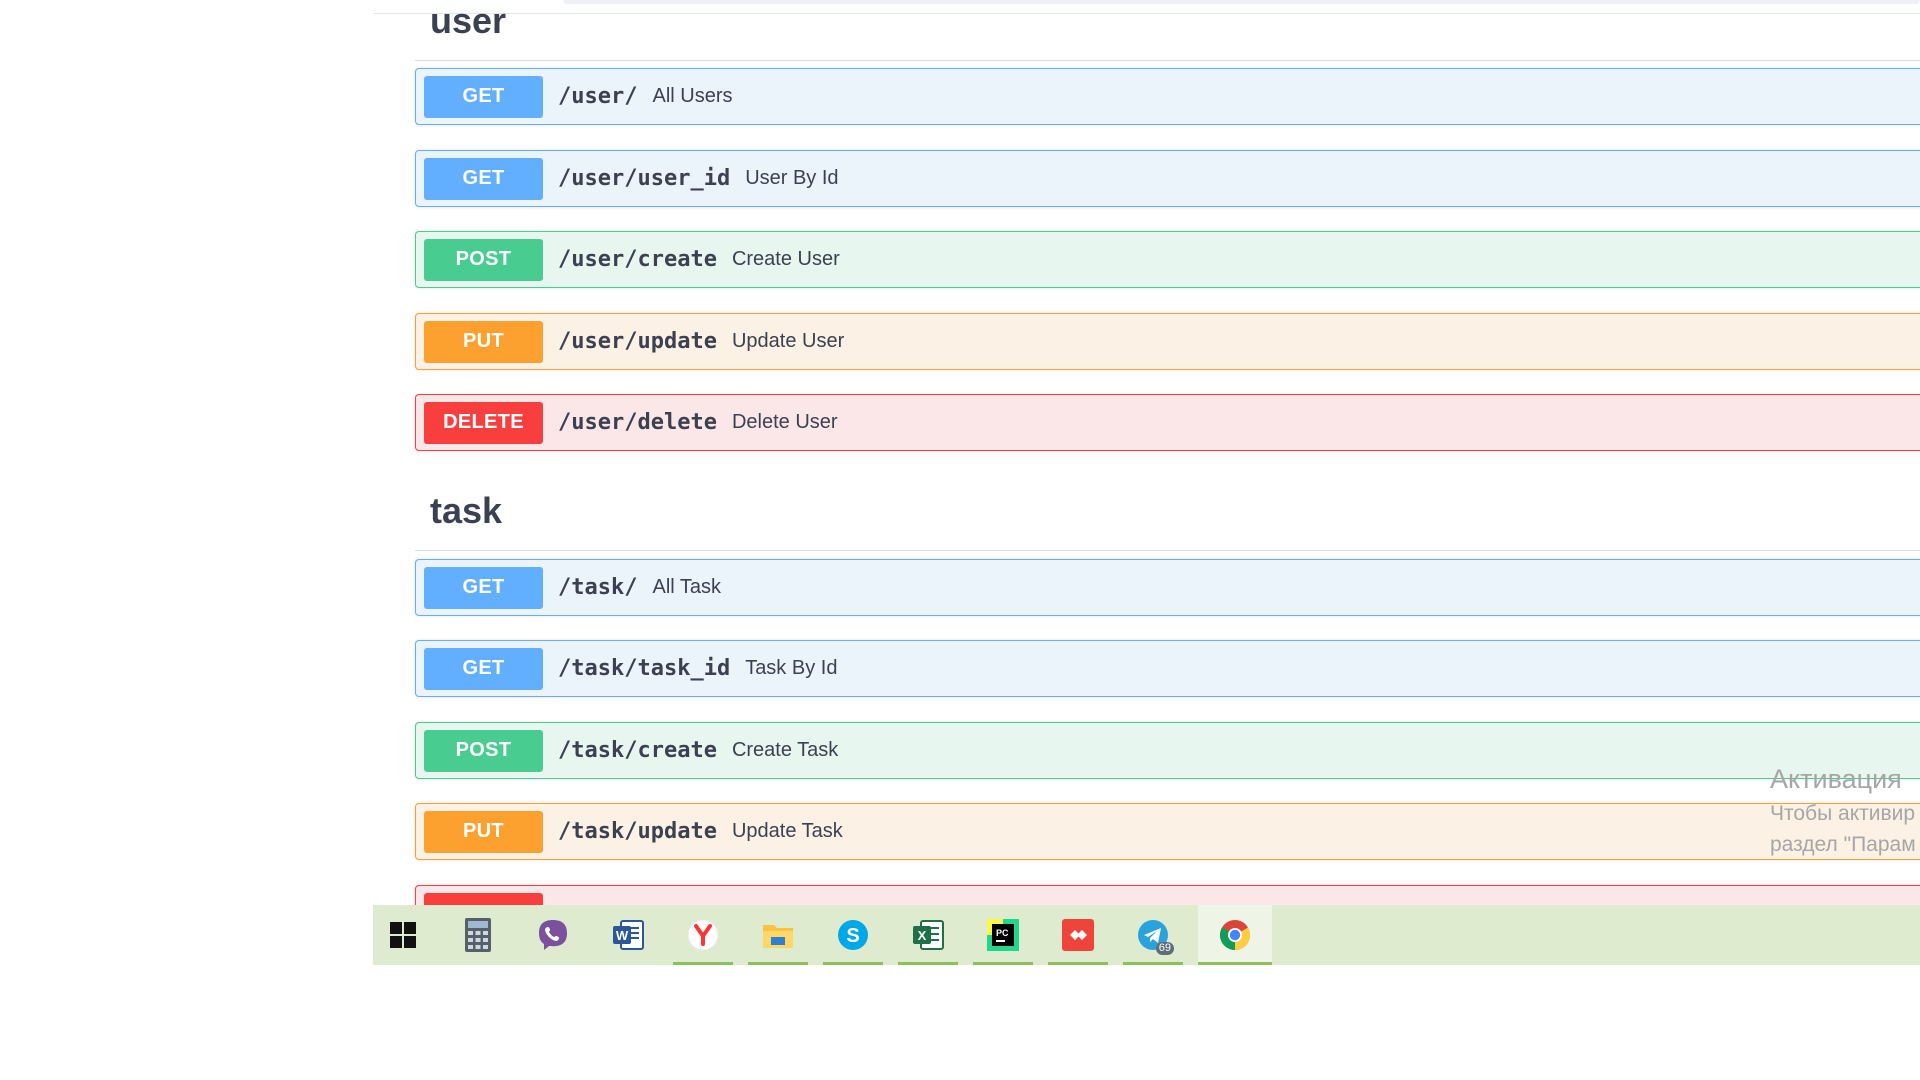 The image size is (1920, 1080). Describe the element at coordinates (785, 259) in the screenshot. I see `operation-summary: Create User` at that location.